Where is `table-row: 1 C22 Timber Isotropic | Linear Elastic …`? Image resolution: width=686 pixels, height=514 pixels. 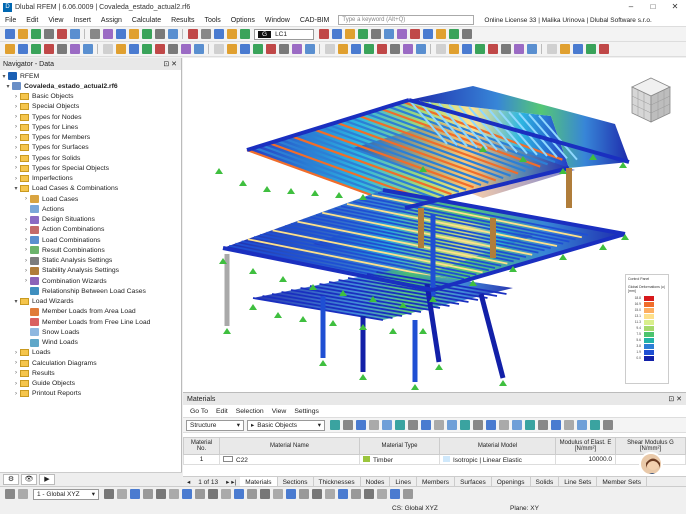 table-row: 1 C22 Timber Isotropic | Linear Elastic … is located at coordinates (434, 459).